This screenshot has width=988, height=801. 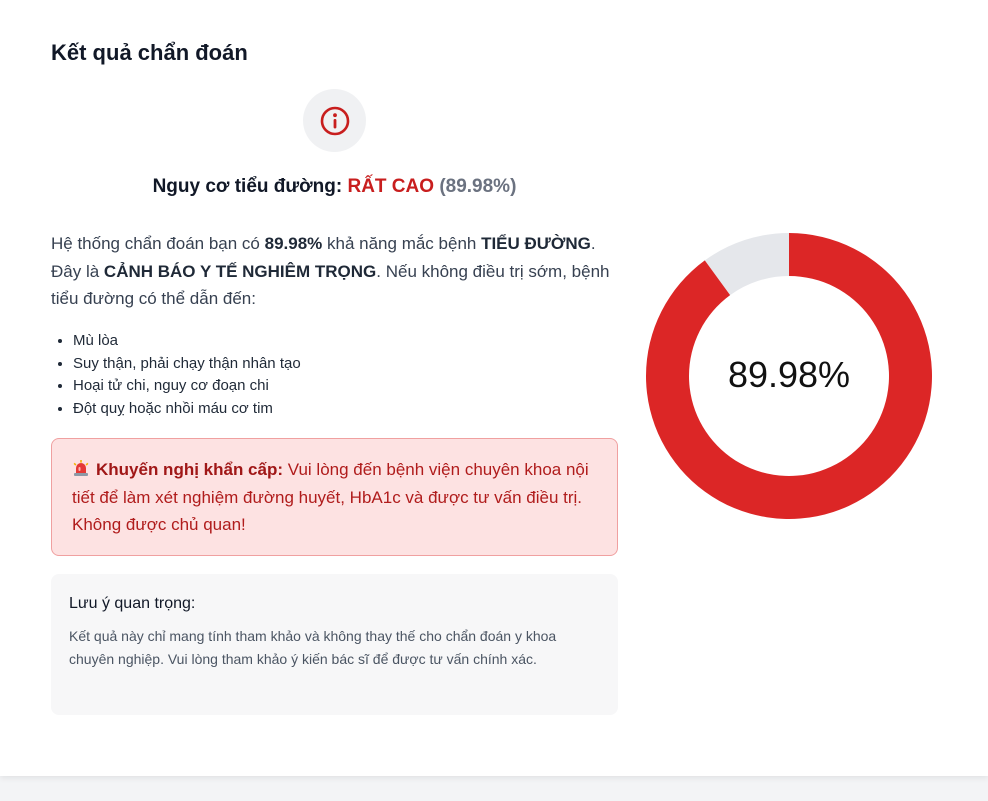 What do you see at coordinates (158, 243) in the screenshot?
I see `desc-text: Hệ thống chẩn đoán bạn có` at bounding box center [158, 243].